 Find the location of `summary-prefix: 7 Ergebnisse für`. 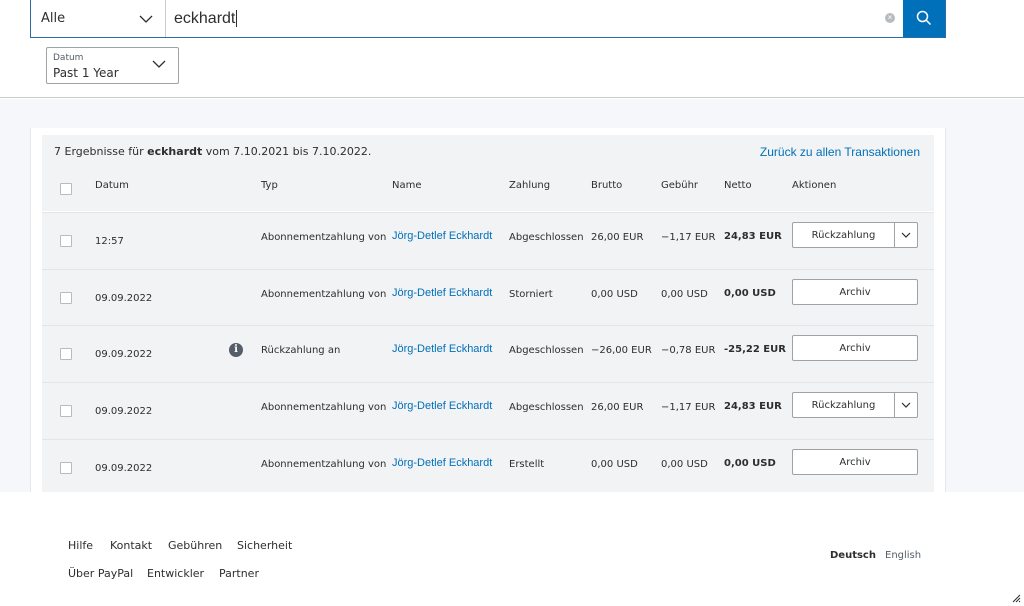

summary-prefix: 7 Ergebnisse für is located at coordinates (99, 151).